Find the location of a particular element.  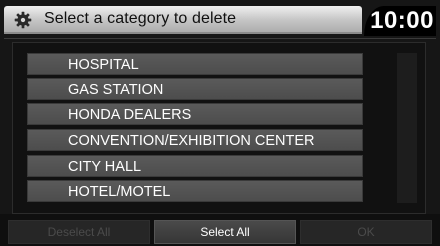

list-item: HONDA DEALERS is located at coordinates (195, 114).